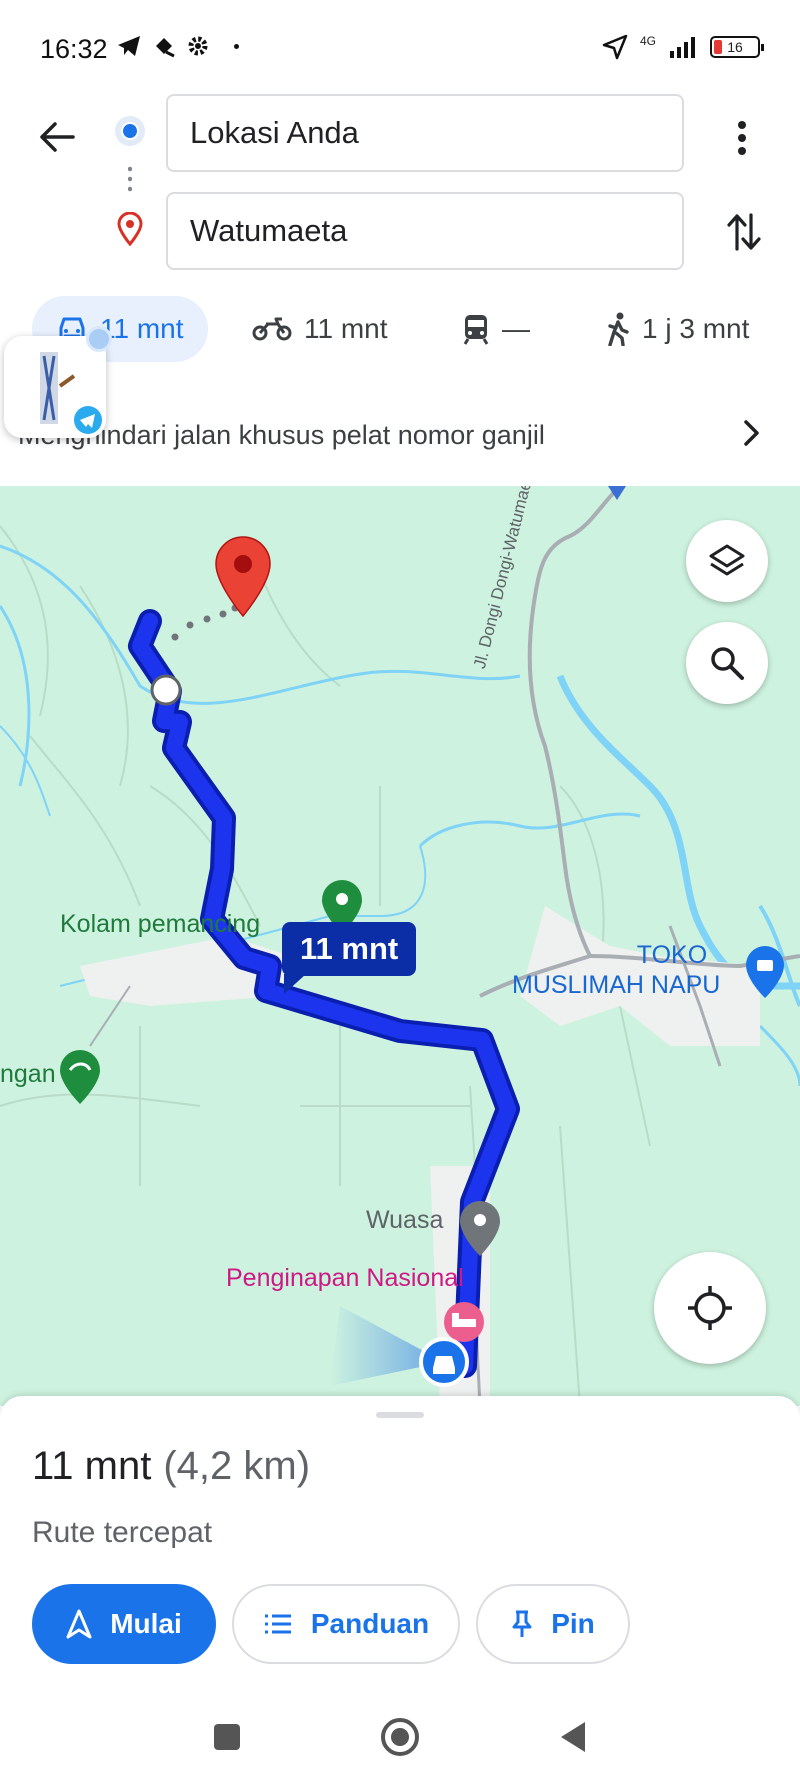  I want to click on status-time: 16:32, so click(74, 49).